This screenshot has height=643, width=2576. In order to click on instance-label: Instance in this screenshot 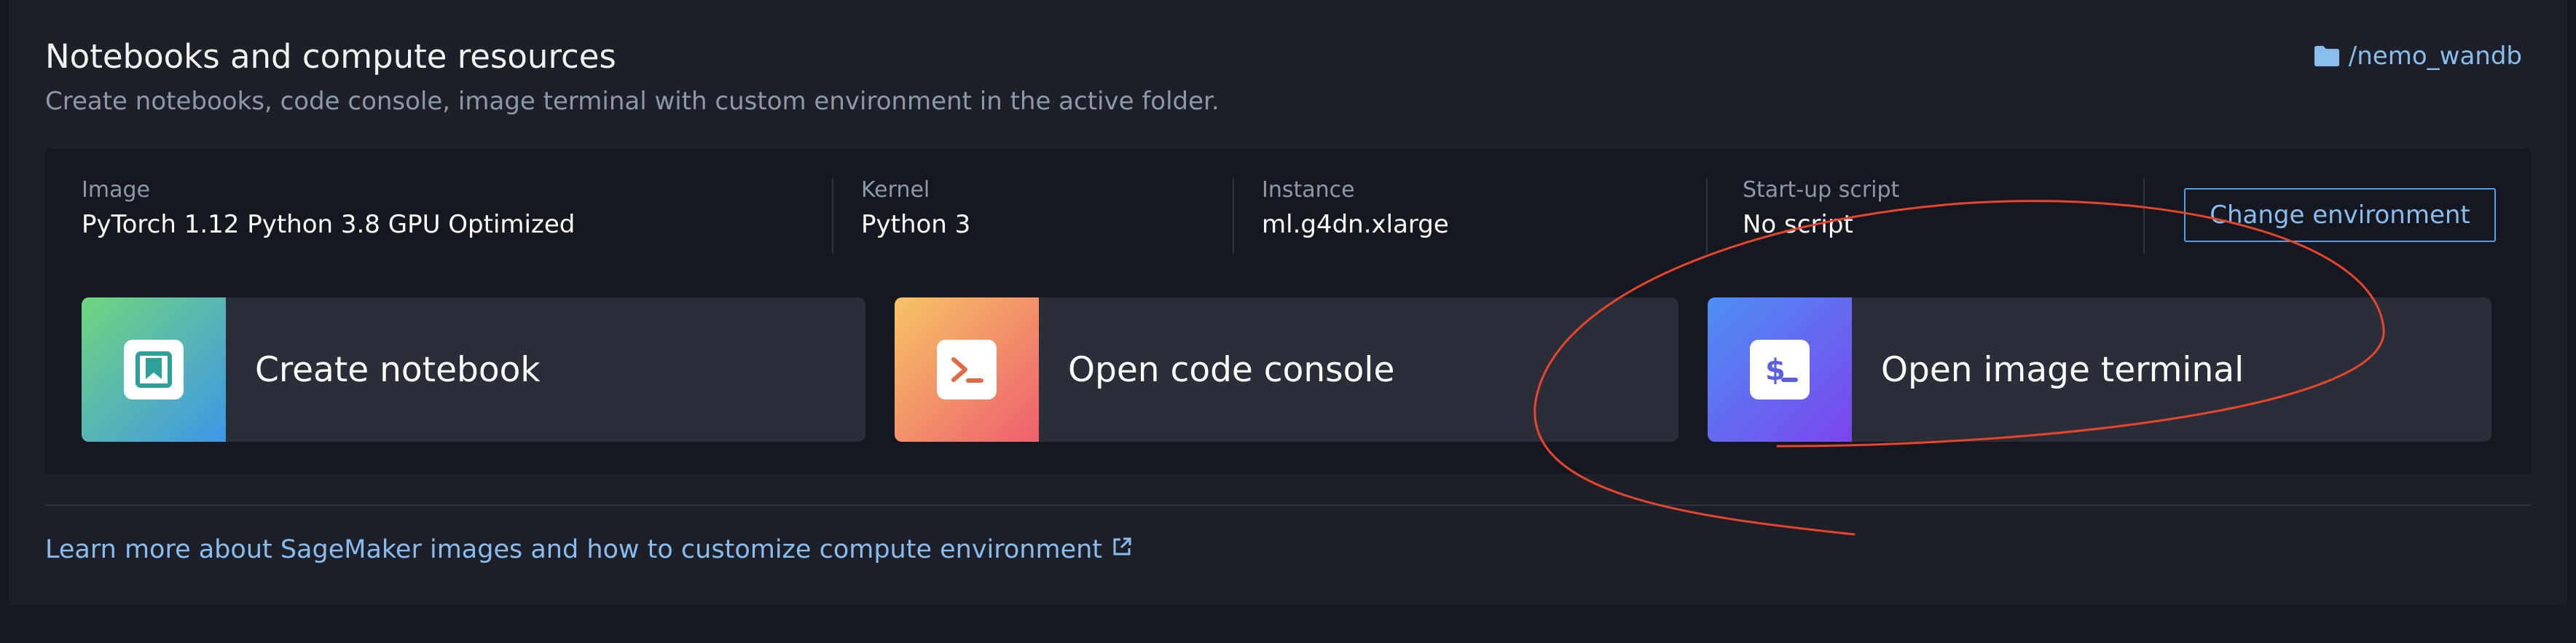, I will do `click(1308, 190)`.